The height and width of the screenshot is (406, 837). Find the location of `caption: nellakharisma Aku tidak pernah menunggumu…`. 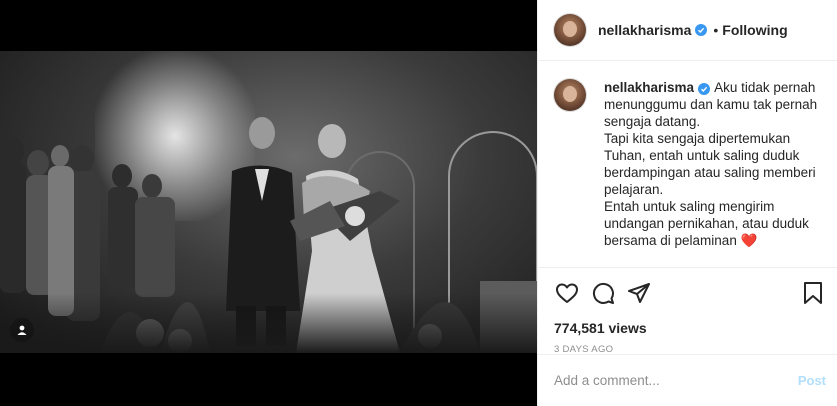

caption: nellakharisma Aku tidak pernah menunggumu… is located at coordinates (688, 173).